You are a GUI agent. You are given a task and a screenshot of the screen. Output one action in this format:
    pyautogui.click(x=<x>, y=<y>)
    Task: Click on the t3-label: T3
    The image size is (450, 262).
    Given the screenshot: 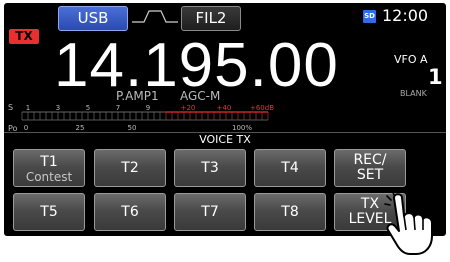 What is the action you would take?
    pyautogui.click(x=210, y=168)
    